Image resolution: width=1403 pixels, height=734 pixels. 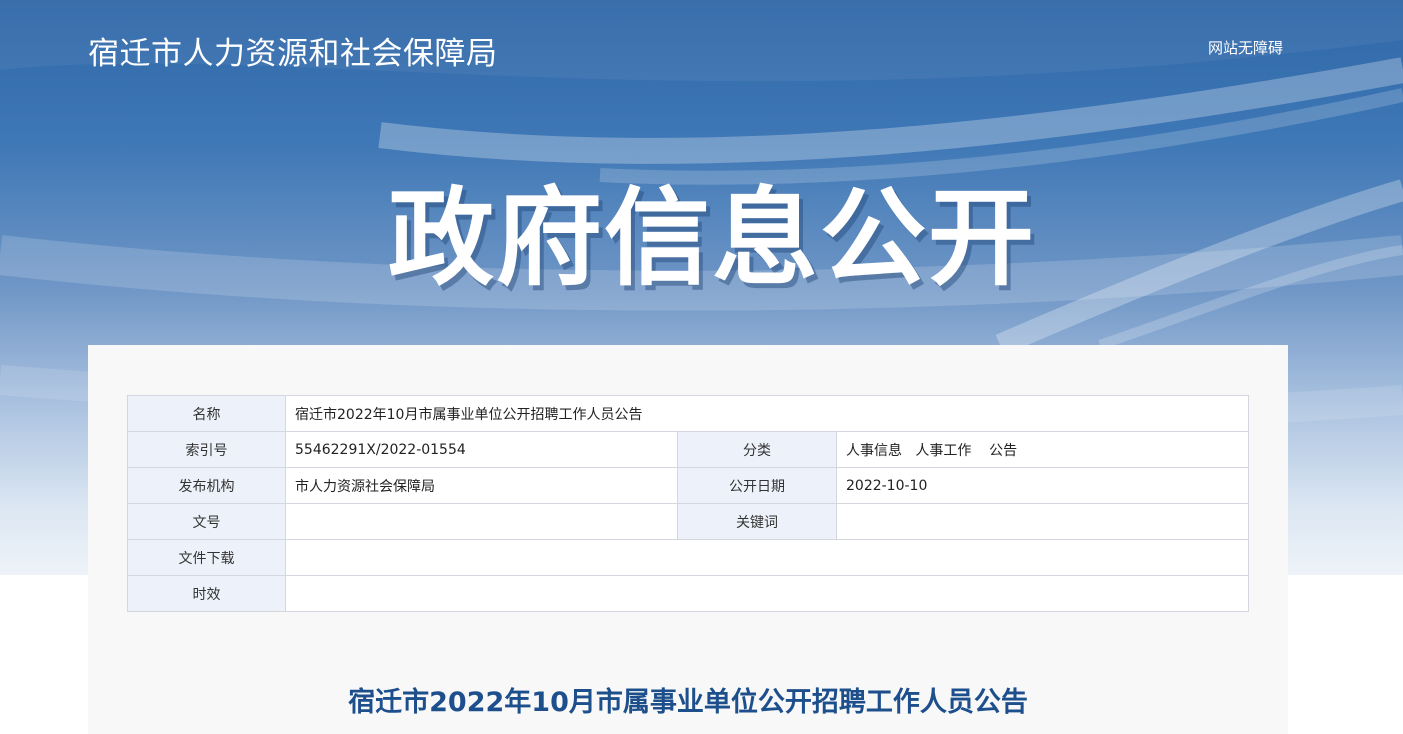 What do you see at coordinates (767, 413) in the screenshot?
I see `name-value: 宿迁市2022年10月市属事业单位公开招聘工作人员公告` at bounding box center [767, 413].